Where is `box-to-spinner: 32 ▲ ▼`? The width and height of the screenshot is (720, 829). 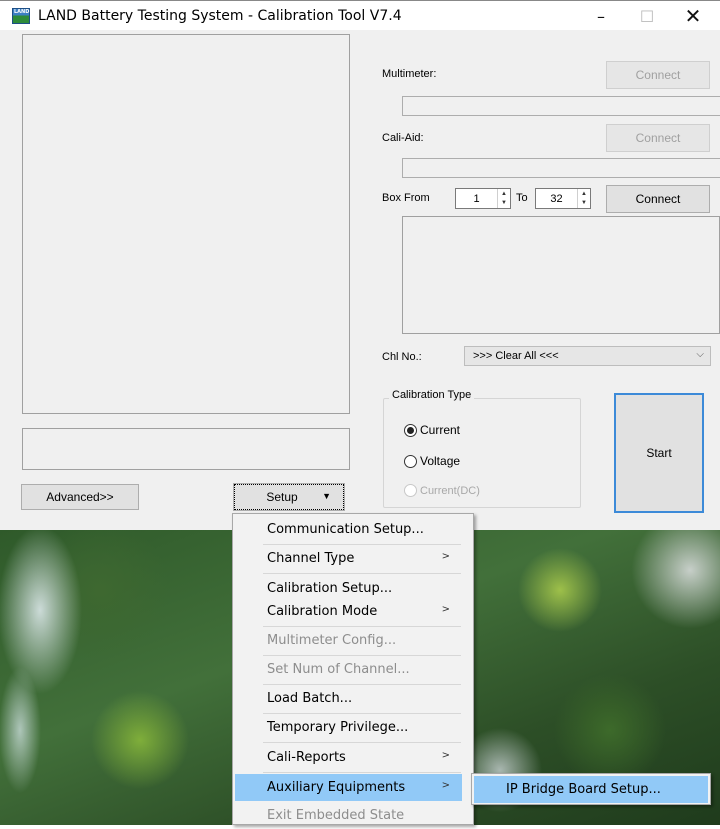
box-to-spinner: 32 ▲ ▼ is located at coordinates (563, 198).